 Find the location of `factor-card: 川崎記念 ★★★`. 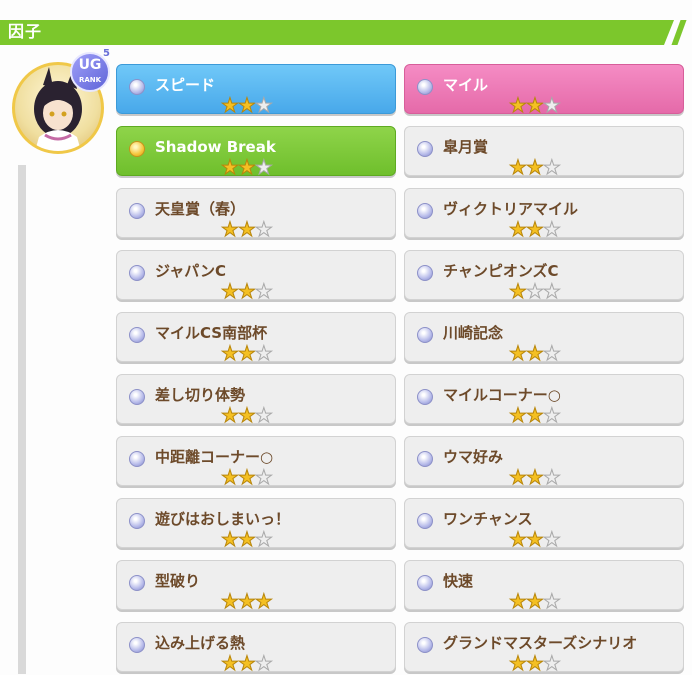

factor-card: 川崎記念 ★★★ is located at coordinates (544, 338).